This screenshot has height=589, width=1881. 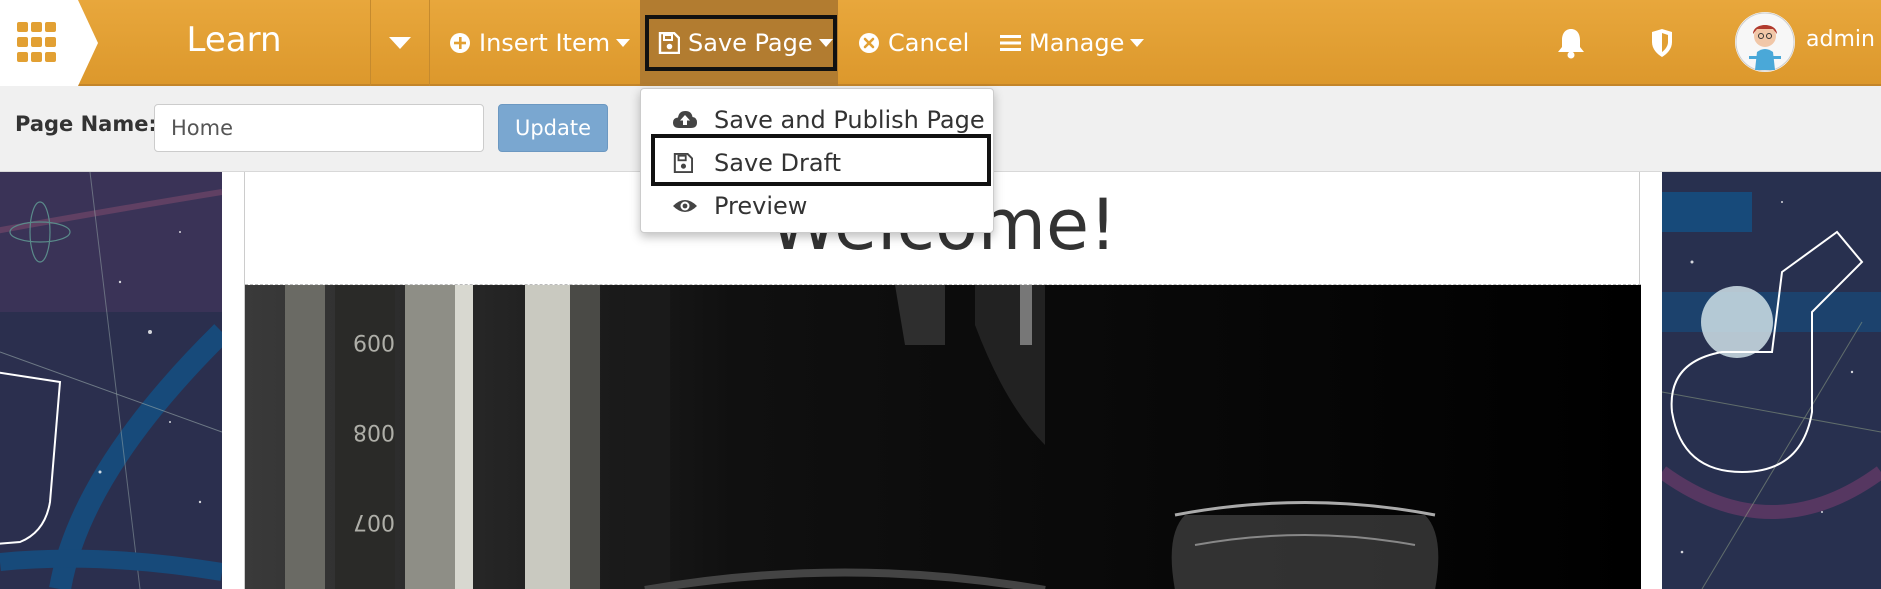 What do you see at coordinates (374, 521) in the screenshot?
I see `svg-text: 007` at bounding box center [374, 521].